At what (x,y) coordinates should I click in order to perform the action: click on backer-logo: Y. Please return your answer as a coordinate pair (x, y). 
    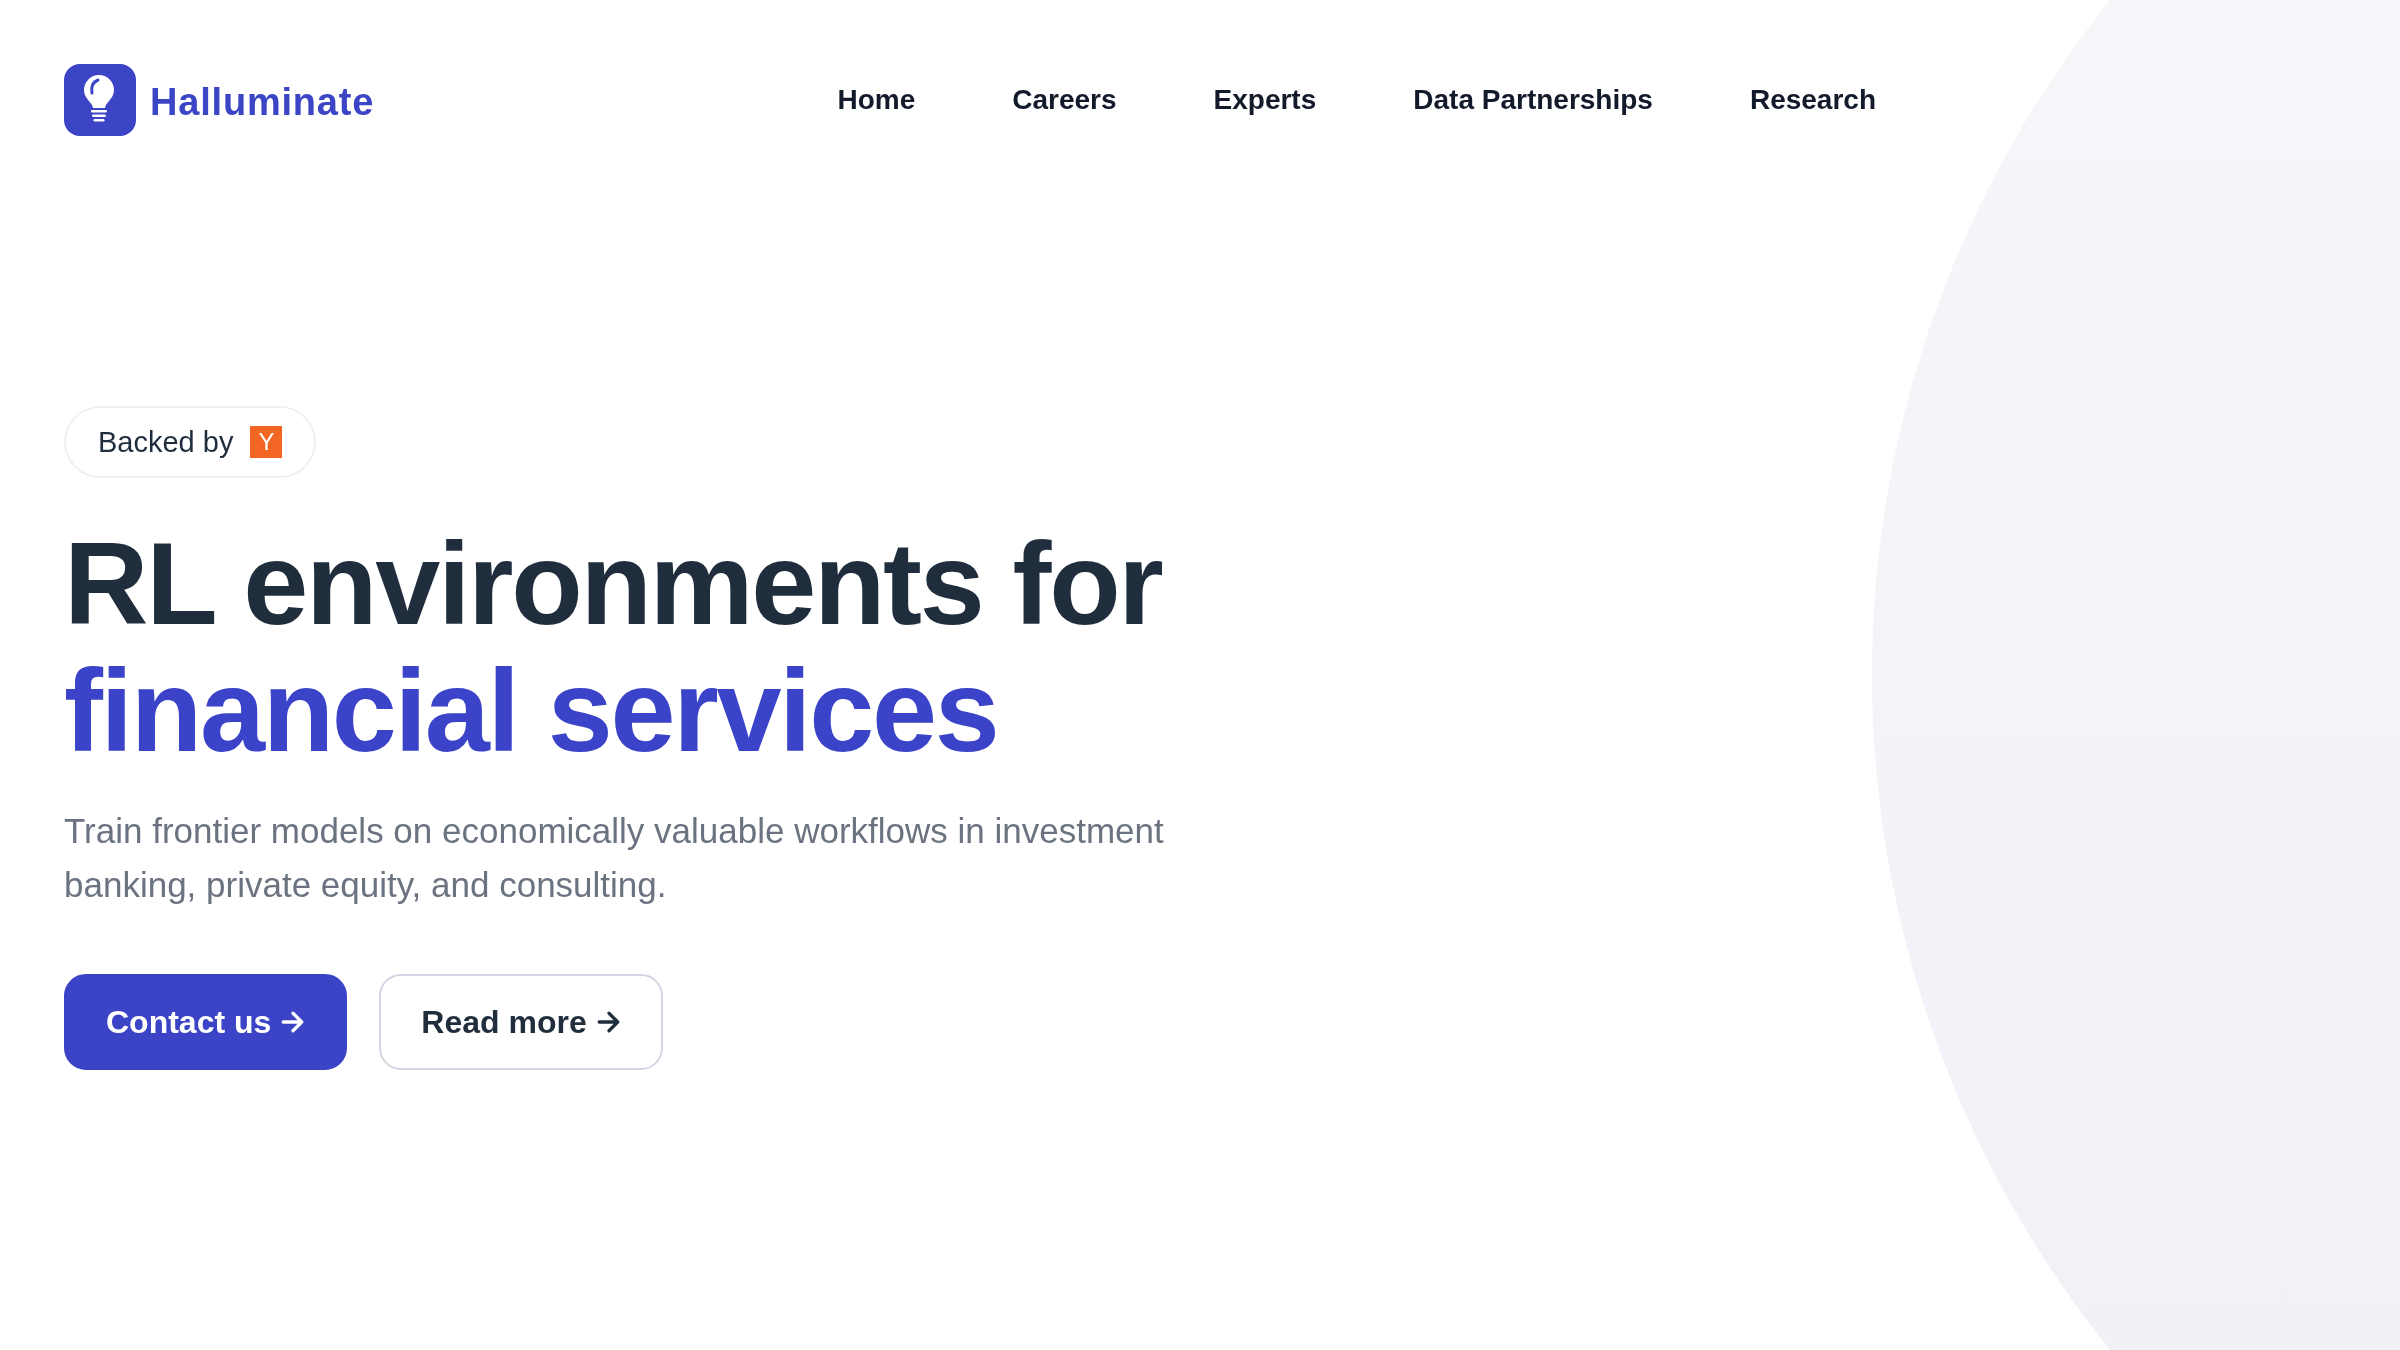
    Looking at the image, I should click on (266, 442).